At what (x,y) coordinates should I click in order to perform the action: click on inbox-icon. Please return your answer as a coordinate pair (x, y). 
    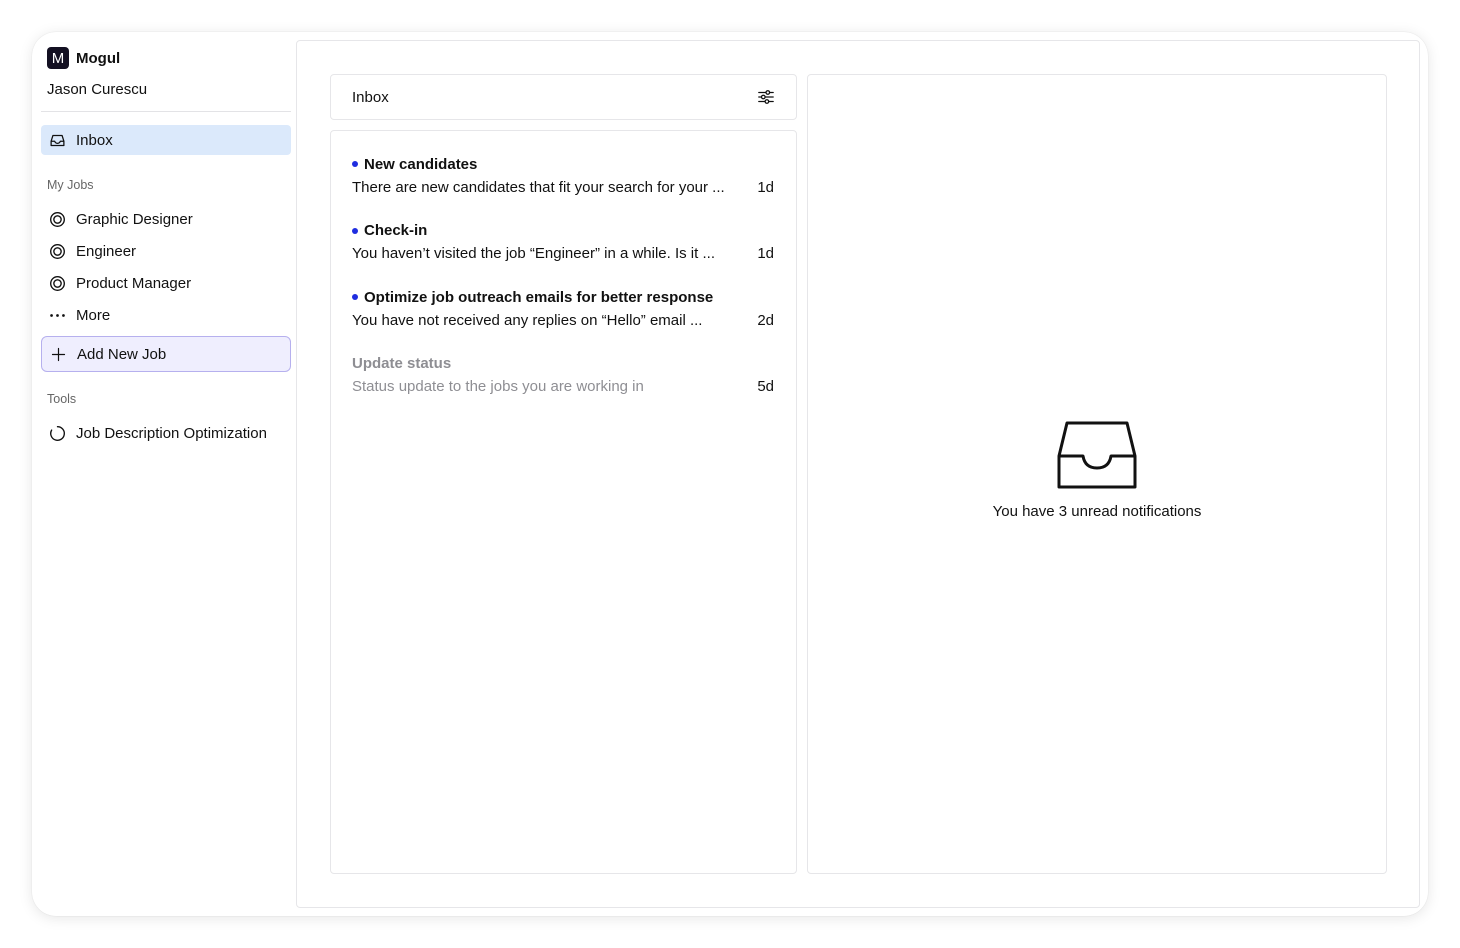
    Looking at the image, I should click on (57, 140).